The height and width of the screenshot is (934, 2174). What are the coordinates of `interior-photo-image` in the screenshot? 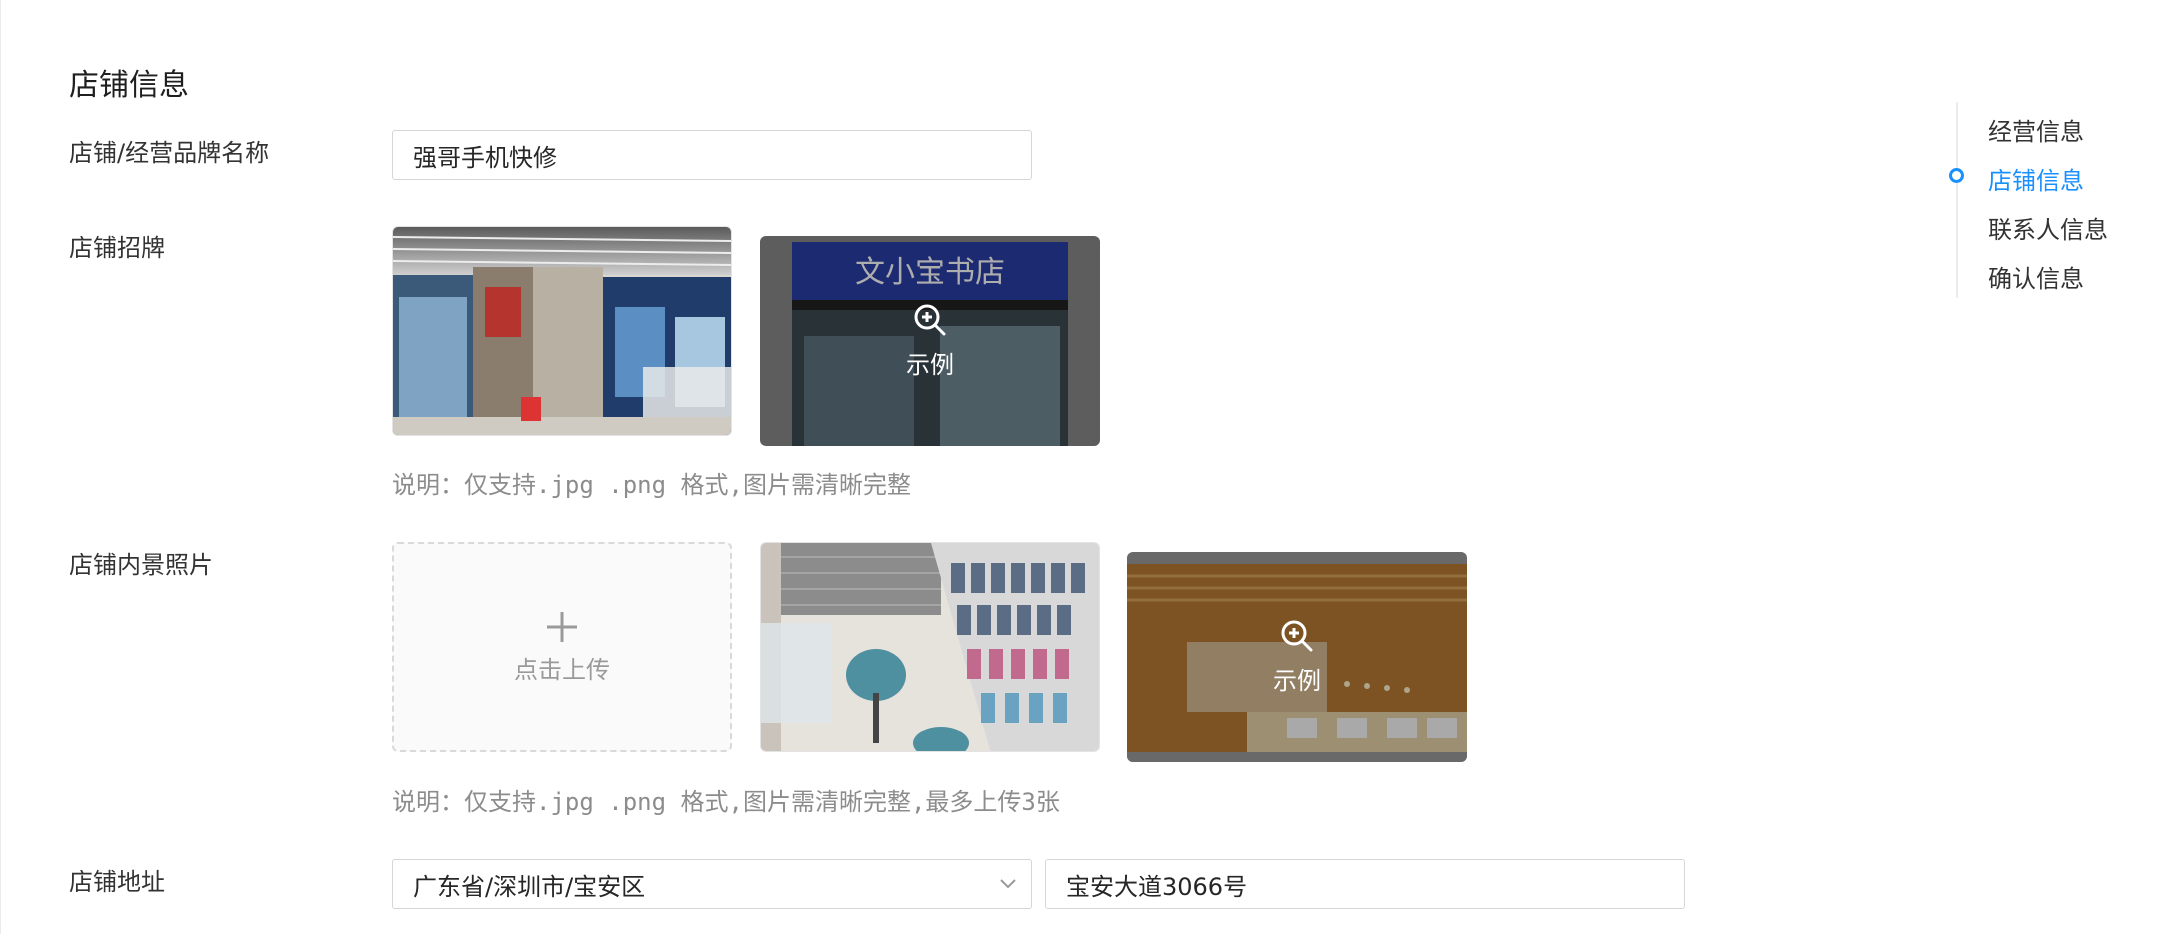 It's located at (930, 647).